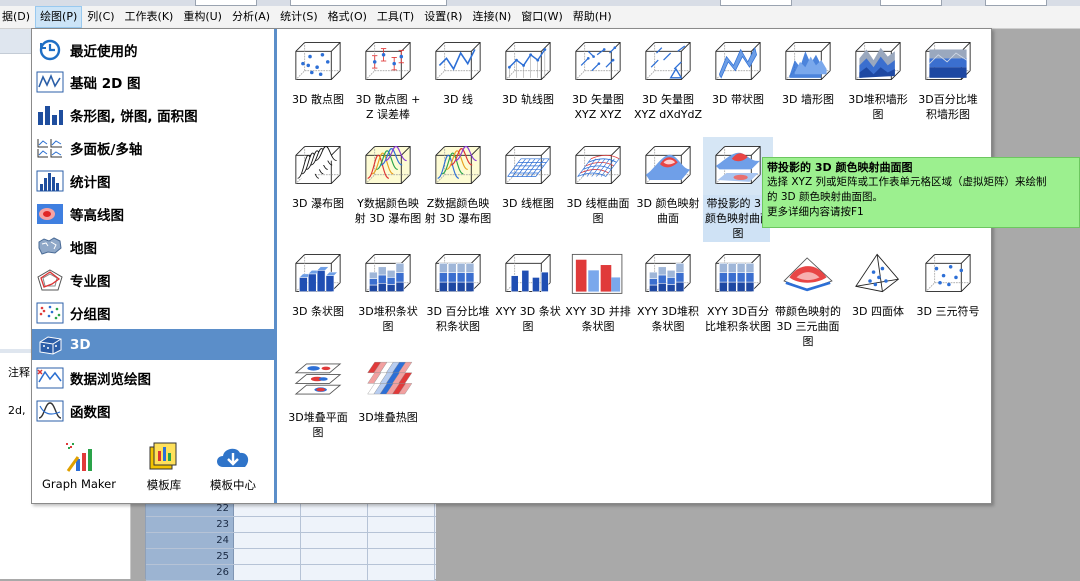  I want to click on plot-tile: 3D 三元符号, so click(948, 282).